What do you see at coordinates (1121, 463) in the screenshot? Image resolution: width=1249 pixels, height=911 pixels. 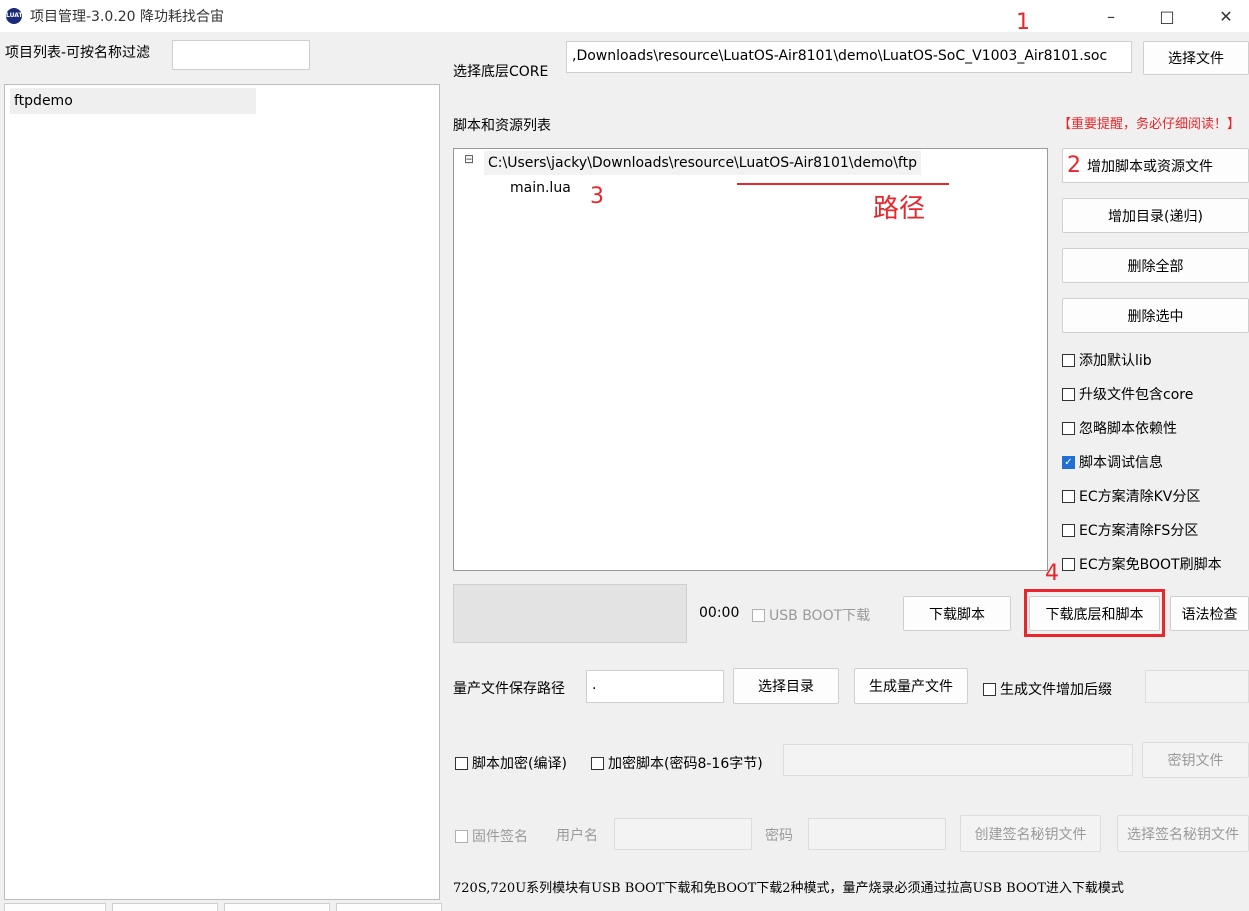 I see `option-label: 脚本调试信息` at bounding box center [1121, 463].